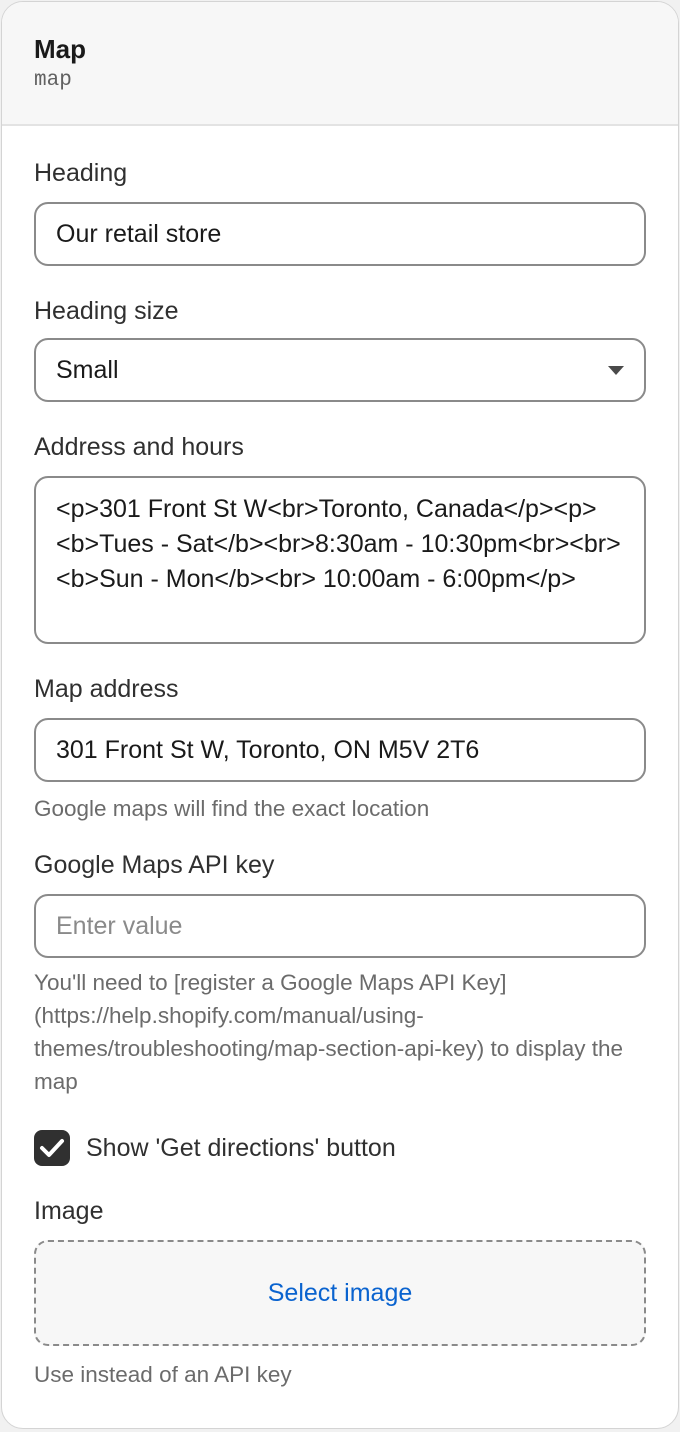  I want to click on heading-field: Heading Our retail store, so click(340, 212).